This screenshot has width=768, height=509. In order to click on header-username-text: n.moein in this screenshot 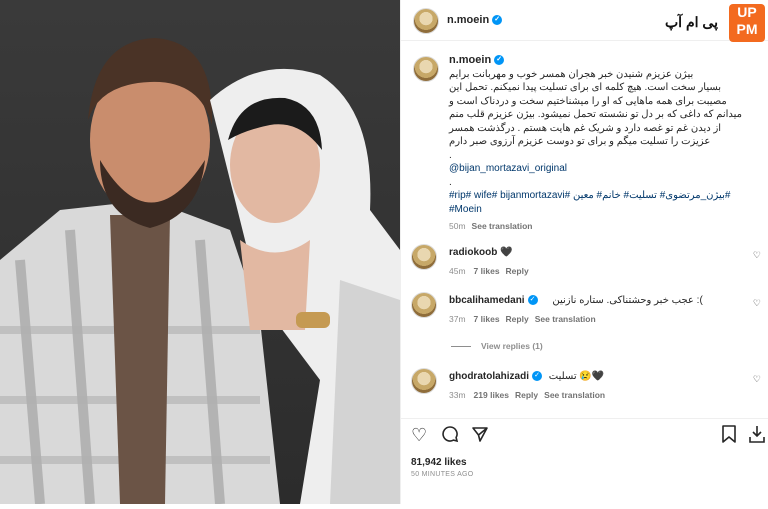, I will do `click(468, 20)`.